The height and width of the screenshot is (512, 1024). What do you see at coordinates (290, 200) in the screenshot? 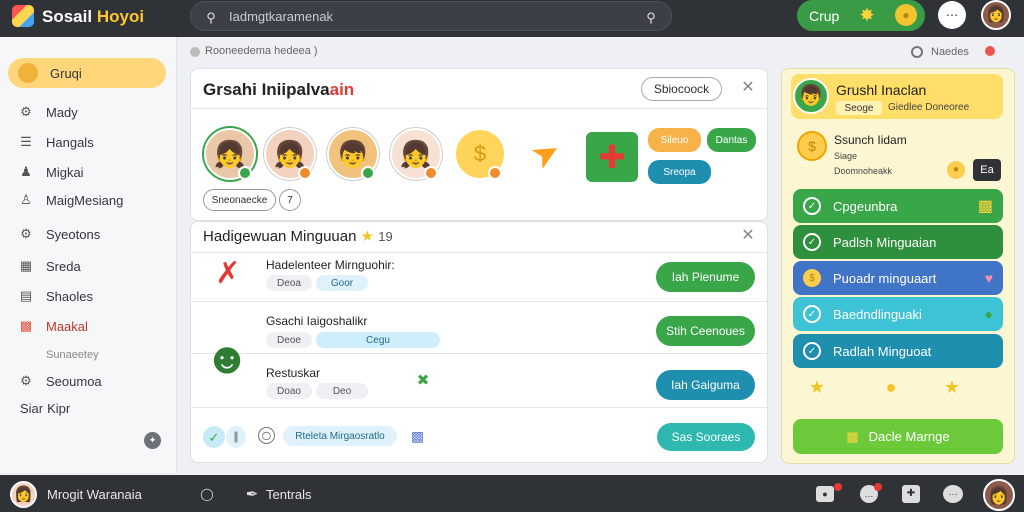
I see `members-count-chip: 7` at bounding box center [290, 200].